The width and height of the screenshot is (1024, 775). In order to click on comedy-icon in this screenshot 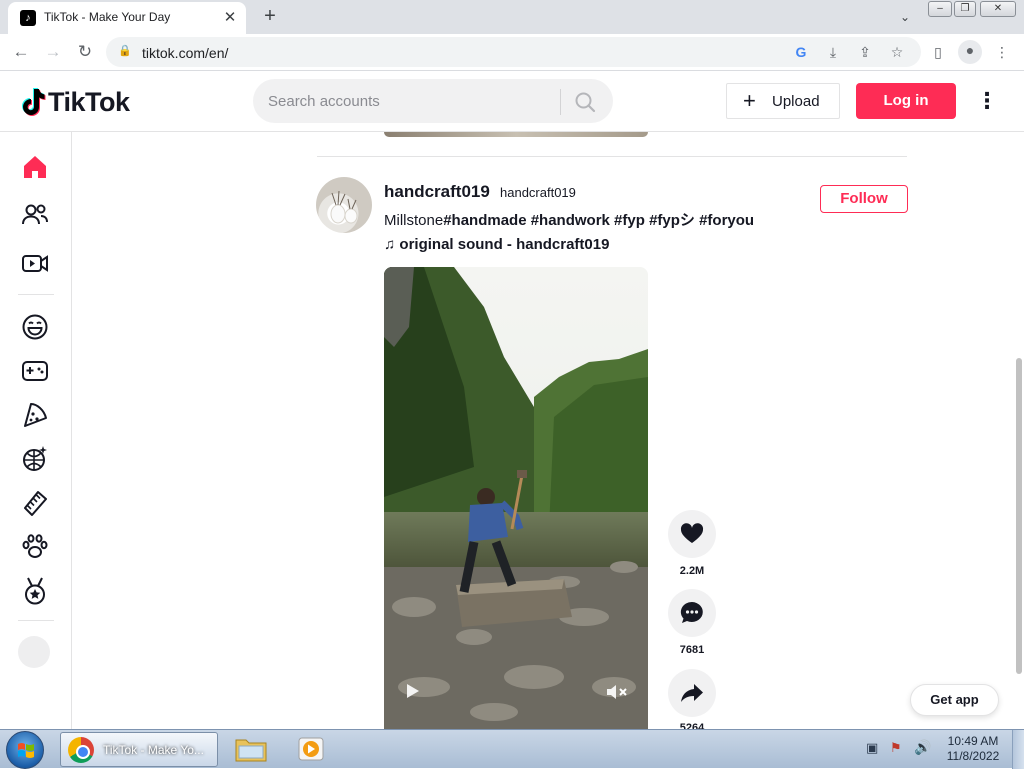, I will do `click(35, 327)`.